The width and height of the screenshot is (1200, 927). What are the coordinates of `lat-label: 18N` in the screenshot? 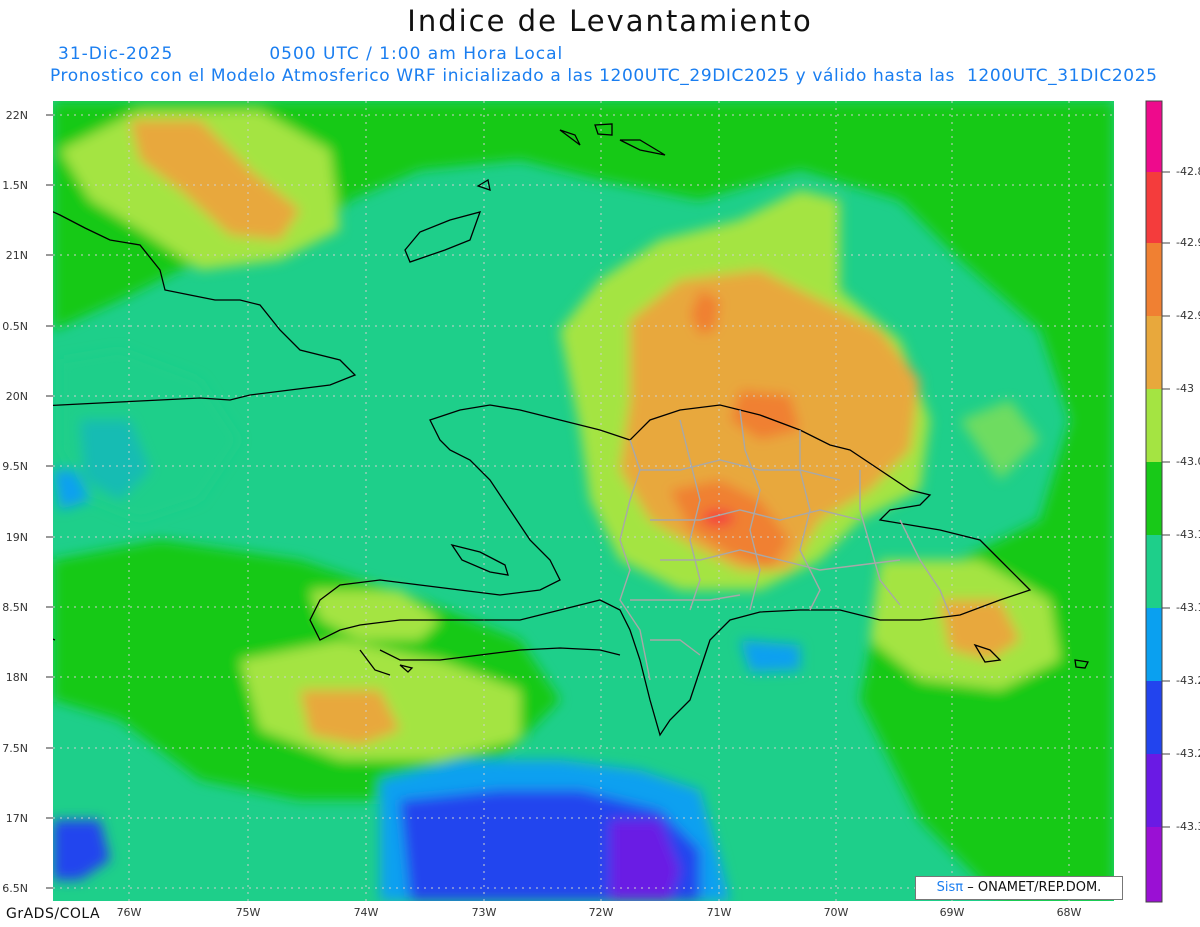 It's located at (16, 677).